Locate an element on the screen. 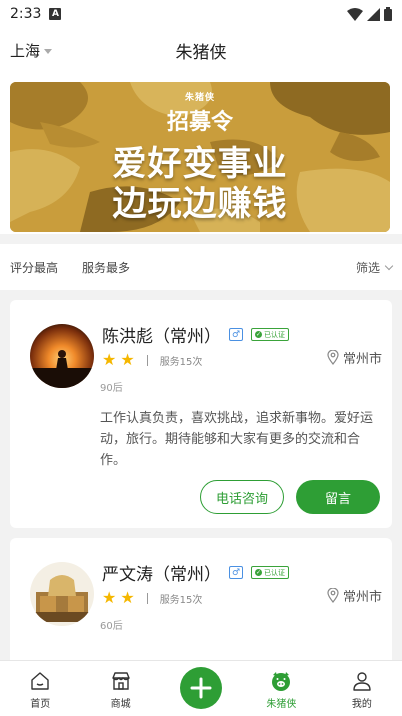  home-icon is located at coordinates (40, 681).